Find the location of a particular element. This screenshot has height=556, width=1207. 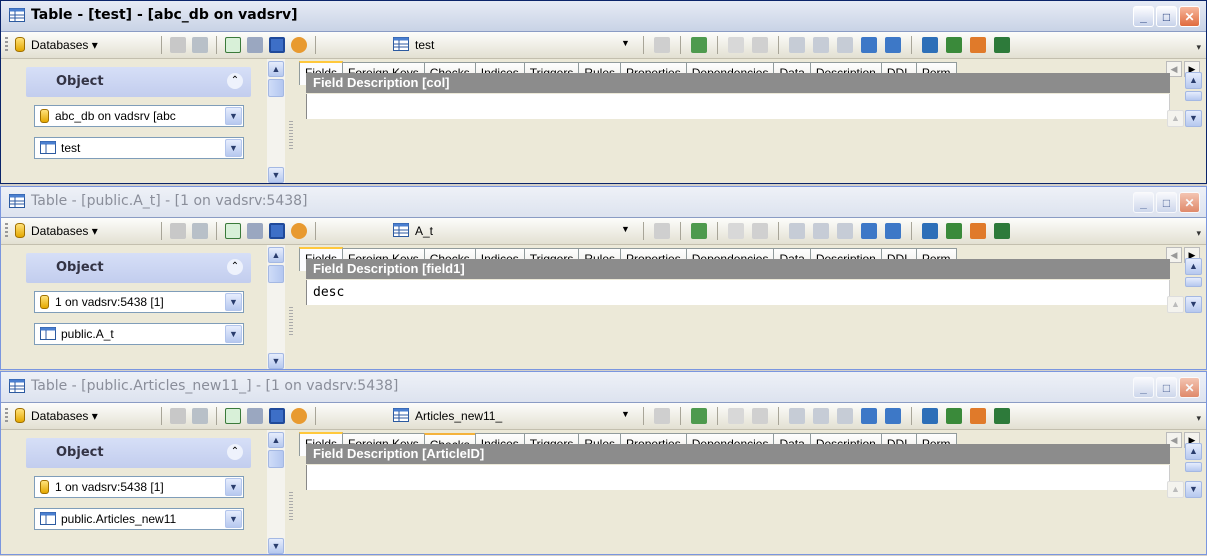

table-selector: A_t is located at coordinates (424, 231).